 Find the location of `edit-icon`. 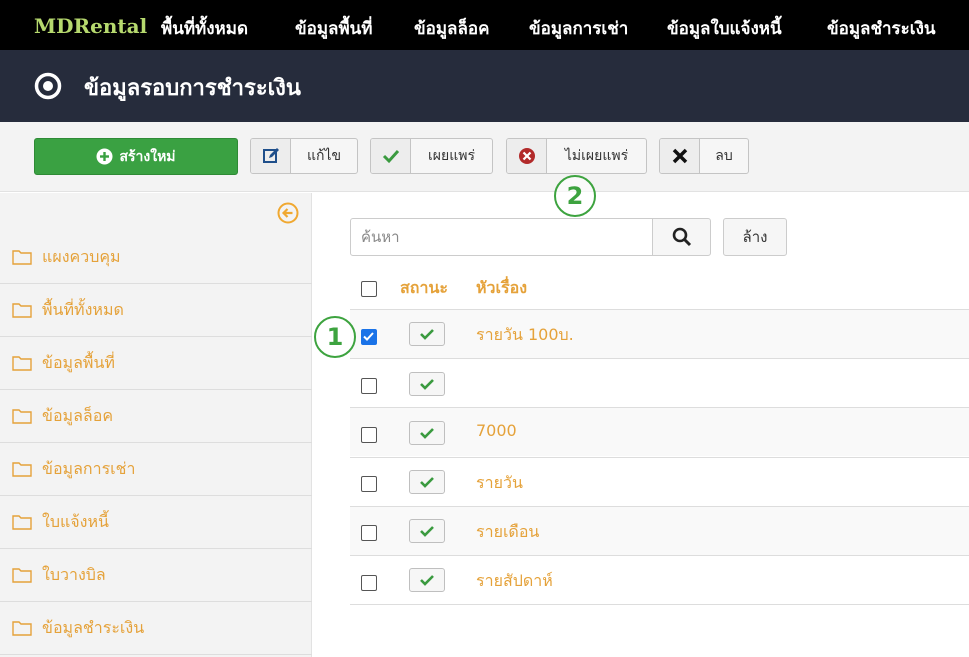

edit-icon is located at coordinates (271, 156).